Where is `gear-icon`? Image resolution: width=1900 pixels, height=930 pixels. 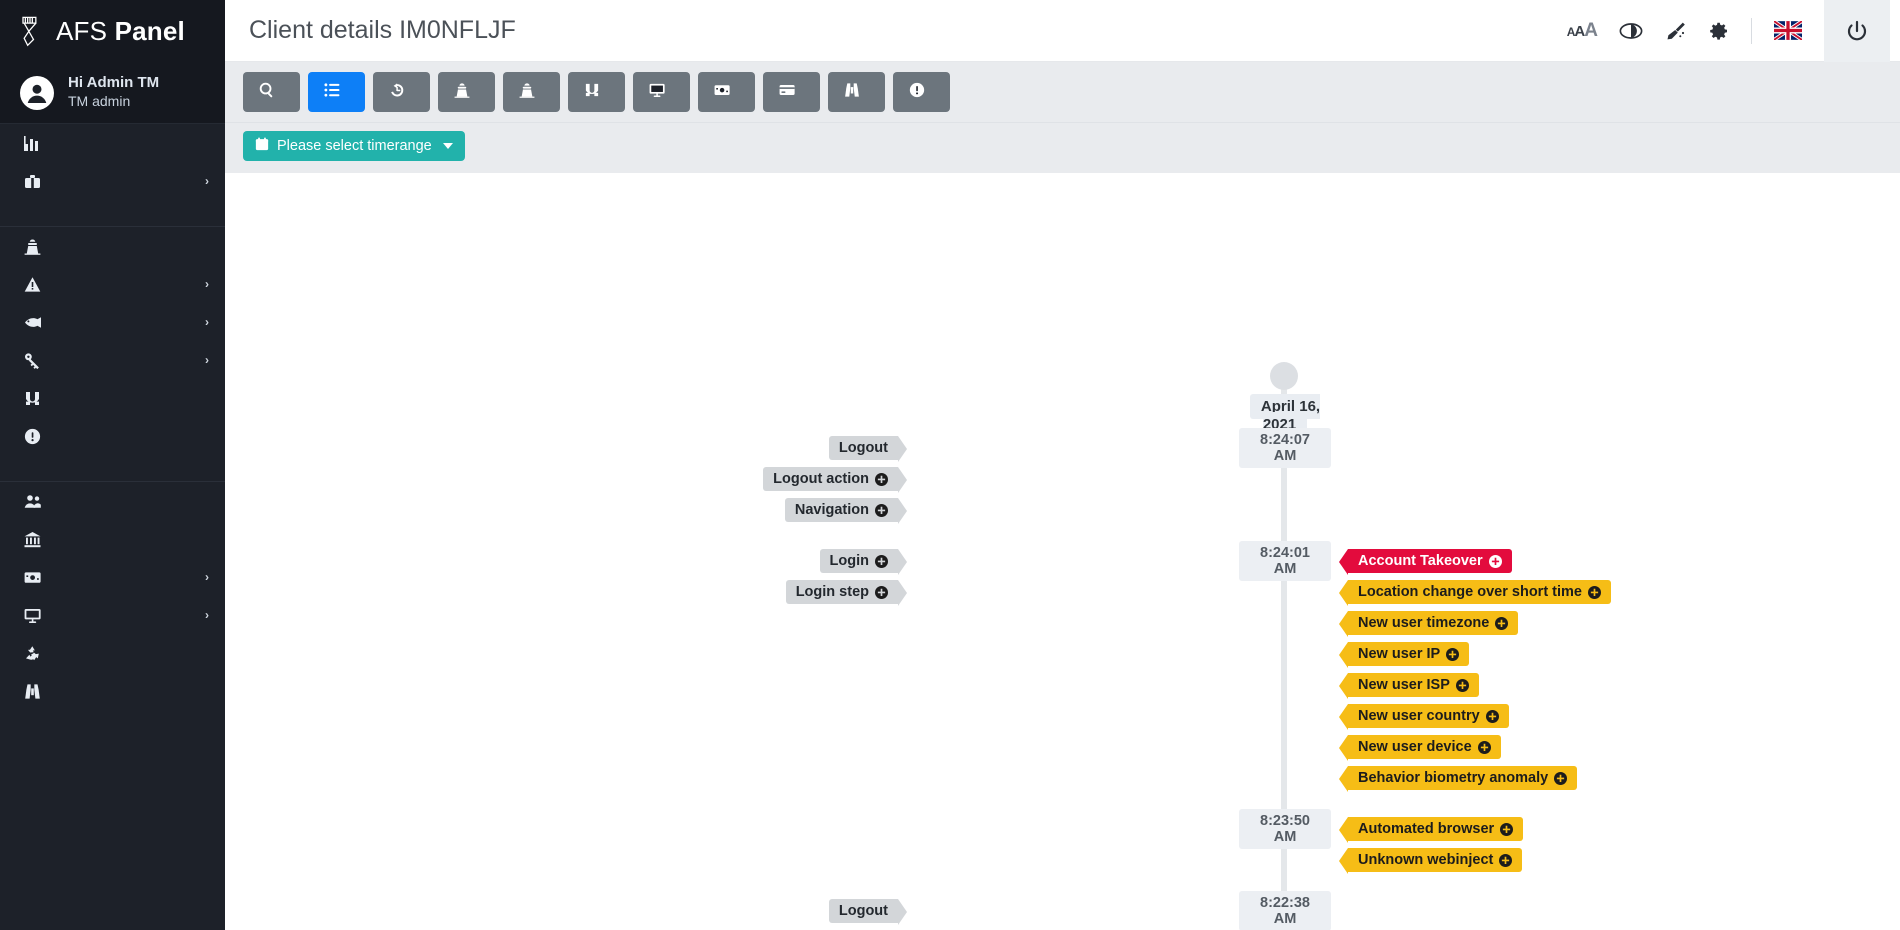
gear-icon is located at coordinates (1719, 31).